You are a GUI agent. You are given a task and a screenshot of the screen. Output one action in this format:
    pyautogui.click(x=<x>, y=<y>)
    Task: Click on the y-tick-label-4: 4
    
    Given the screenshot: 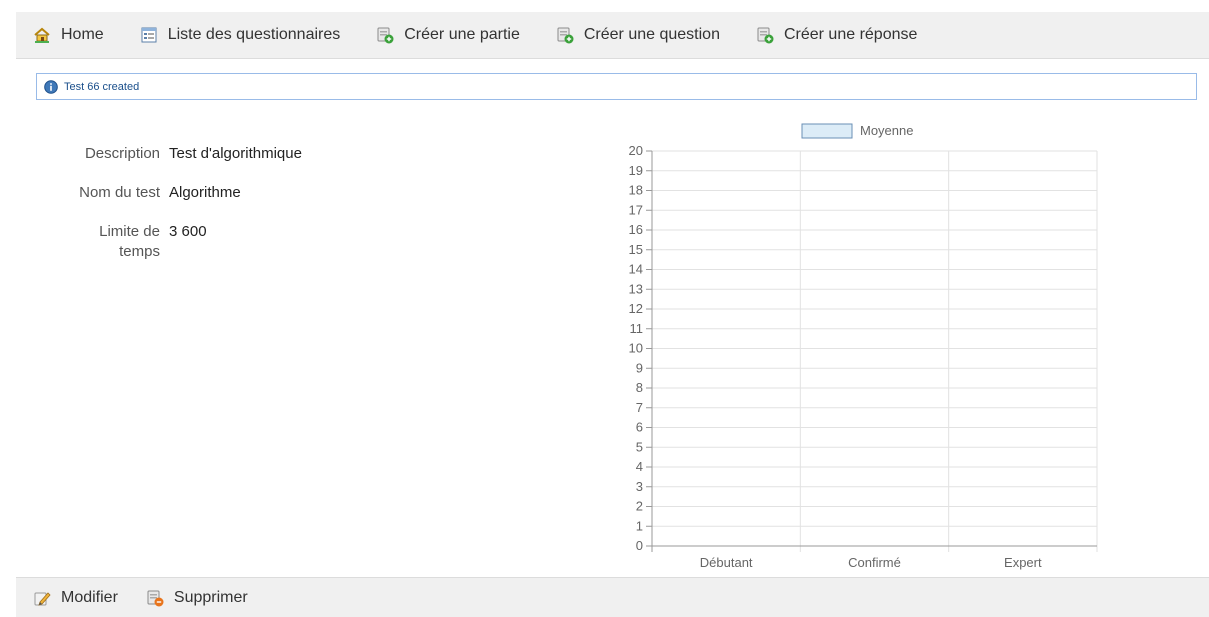 What is the action you would take?
    pyautogui.click(x=639, y=466)
    